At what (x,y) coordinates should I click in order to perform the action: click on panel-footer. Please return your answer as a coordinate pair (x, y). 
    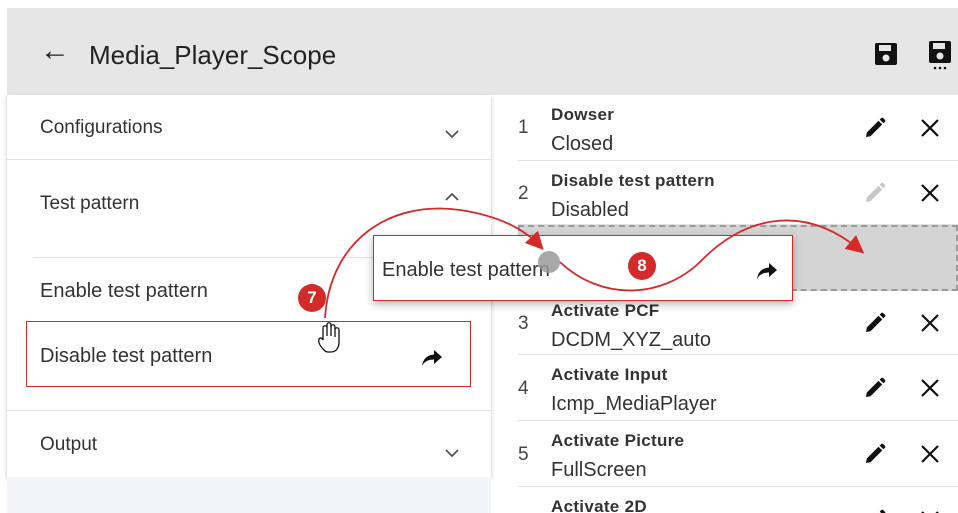
    Looking at the image, I should click on (249, 495).